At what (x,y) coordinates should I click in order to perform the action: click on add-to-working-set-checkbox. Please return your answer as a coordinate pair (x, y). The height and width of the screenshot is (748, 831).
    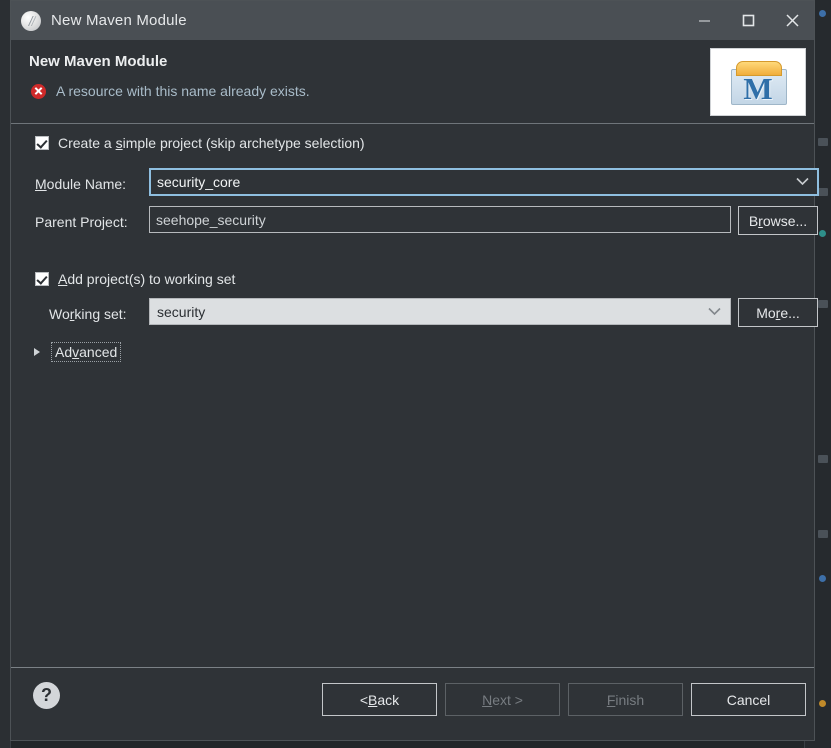
    Looking at the image, I should click on (42, 279).